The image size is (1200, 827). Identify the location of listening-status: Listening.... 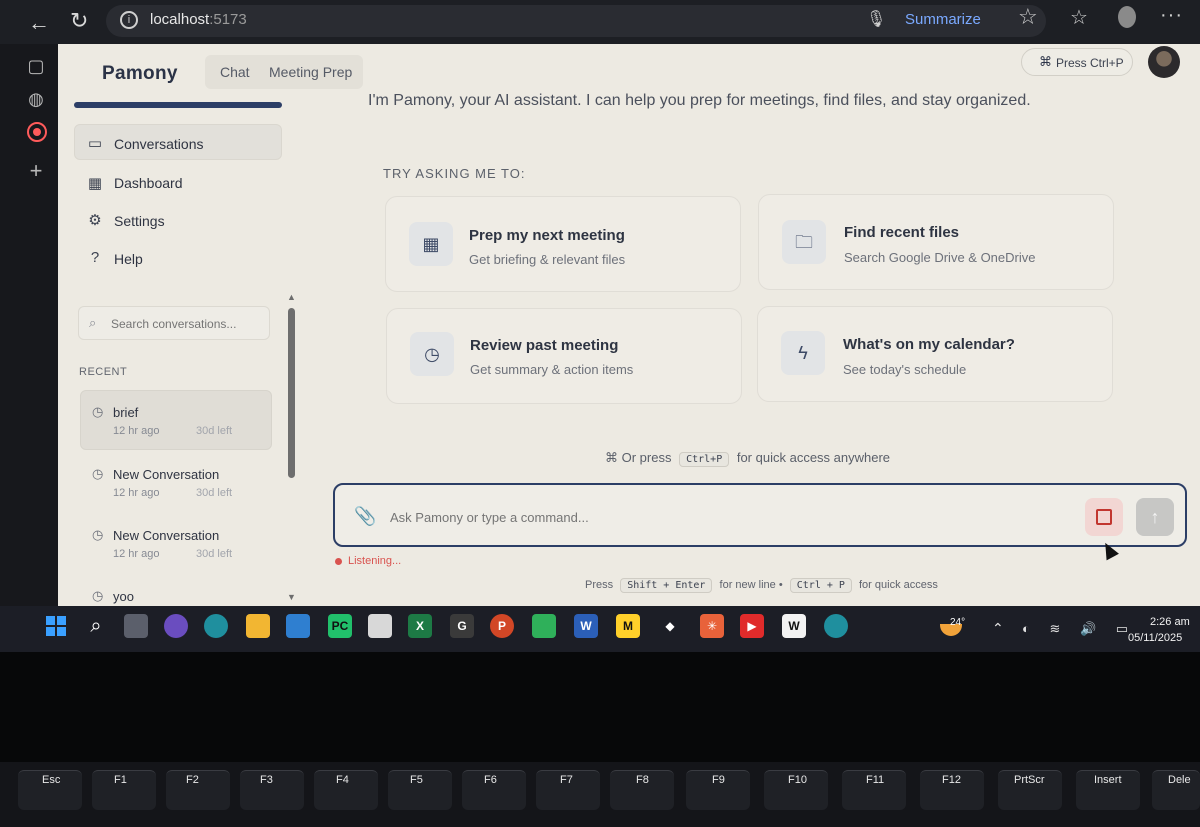
(375, 561).